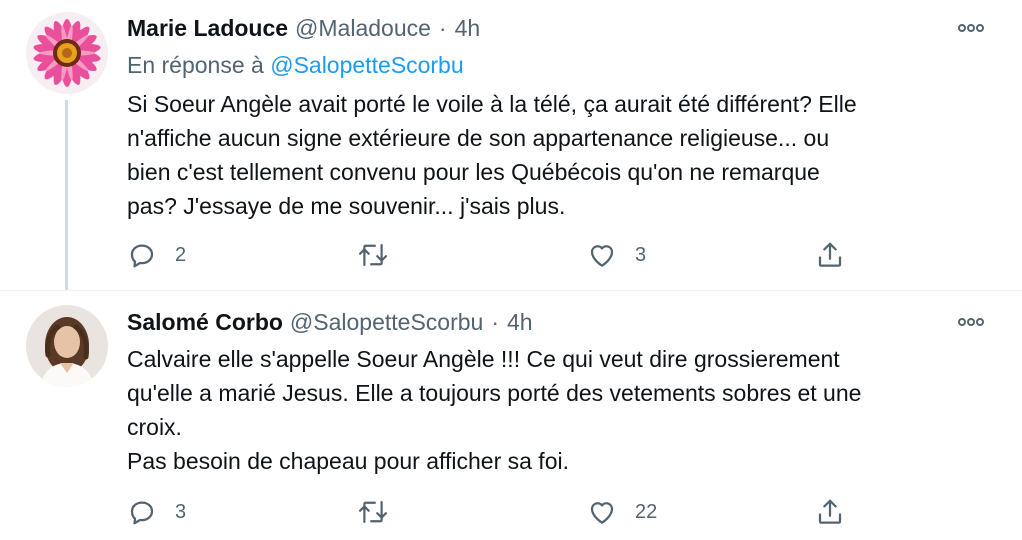  What do you see at coordinates (154, 427) in the screenshot?
I see `tweet-text-line: croix.` at bounding box center [154, 427].